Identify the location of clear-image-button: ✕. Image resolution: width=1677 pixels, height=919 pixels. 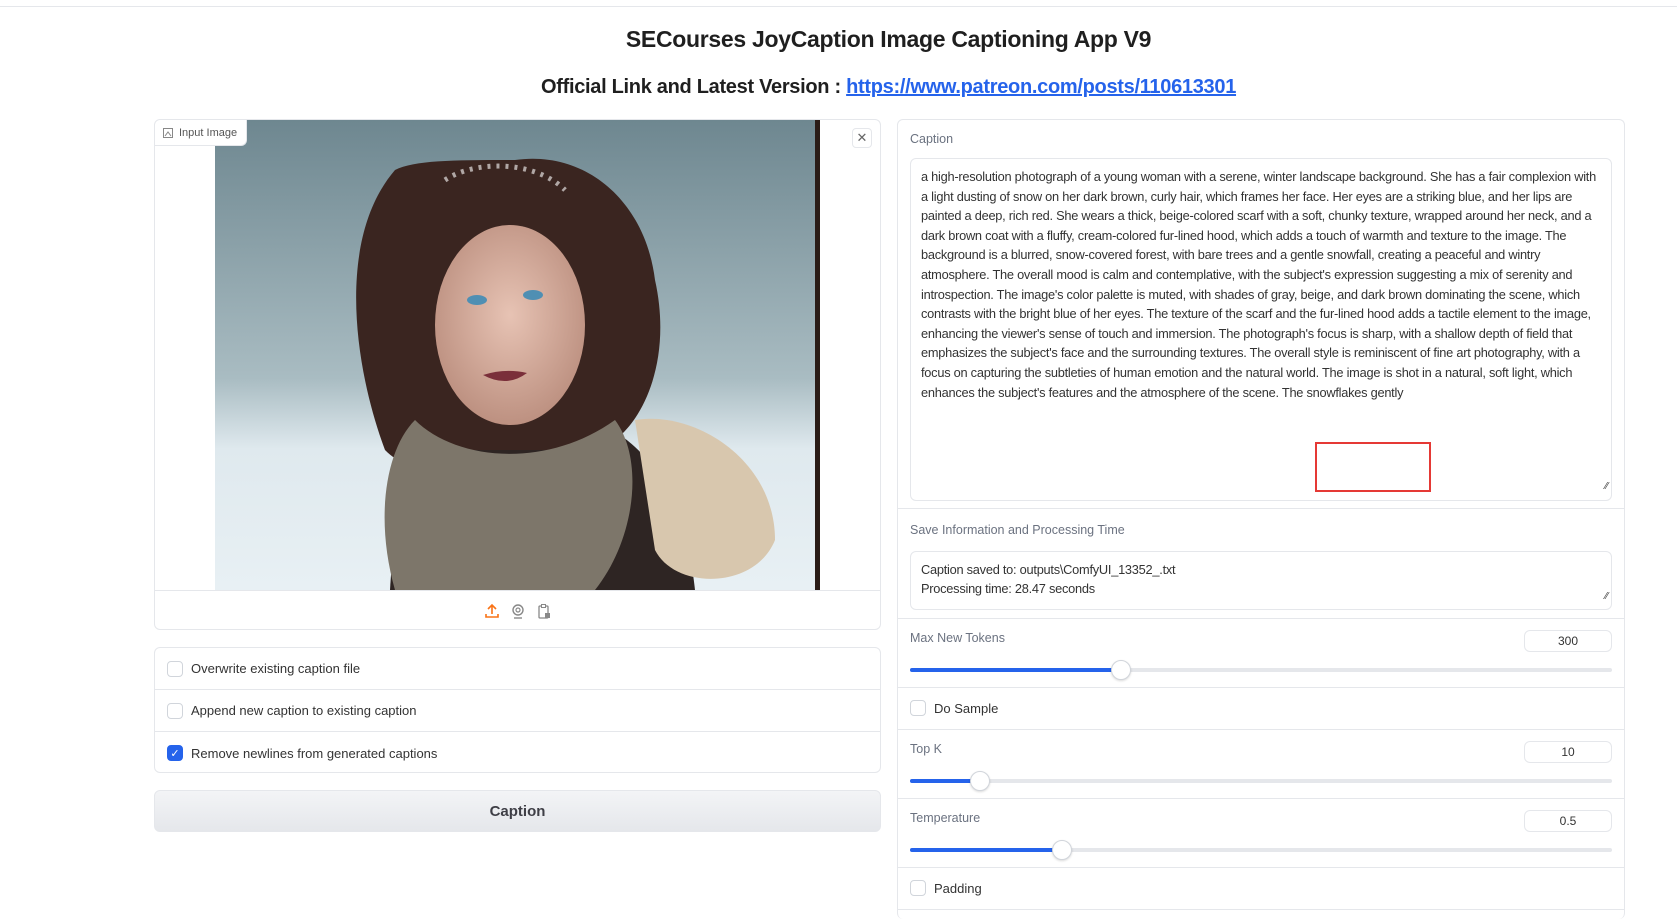
(862, 138).